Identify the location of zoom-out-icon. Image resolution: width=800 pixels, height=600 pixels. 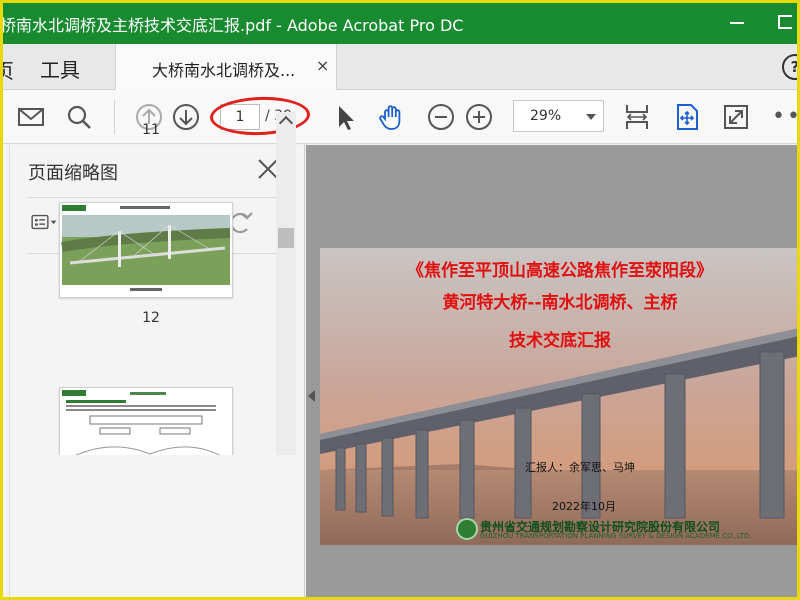
(441, 117).